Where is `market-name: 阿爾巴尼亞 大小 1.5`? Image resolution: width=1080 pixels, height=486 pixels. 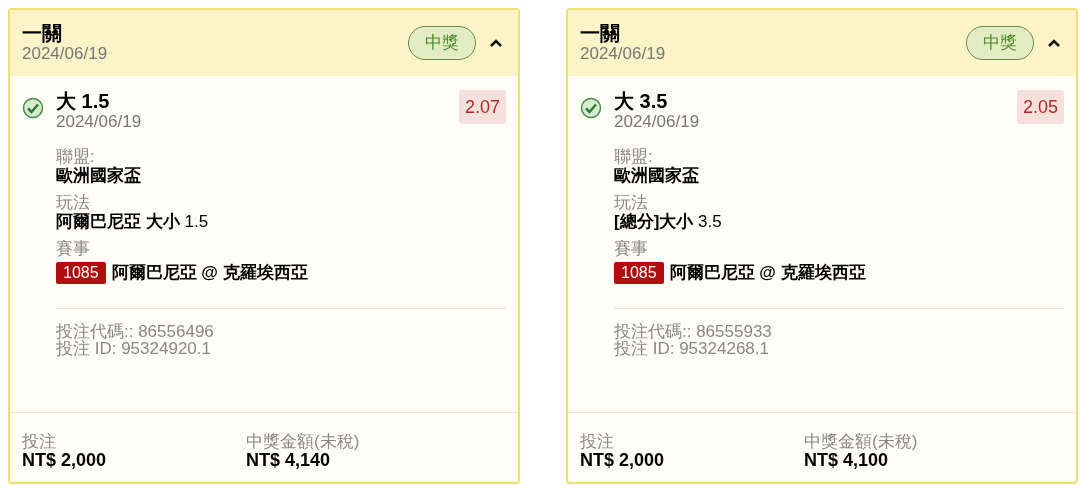 market-name: 阿爾巴尼亞 大小 1.5 is located at coordinates (133, 222).